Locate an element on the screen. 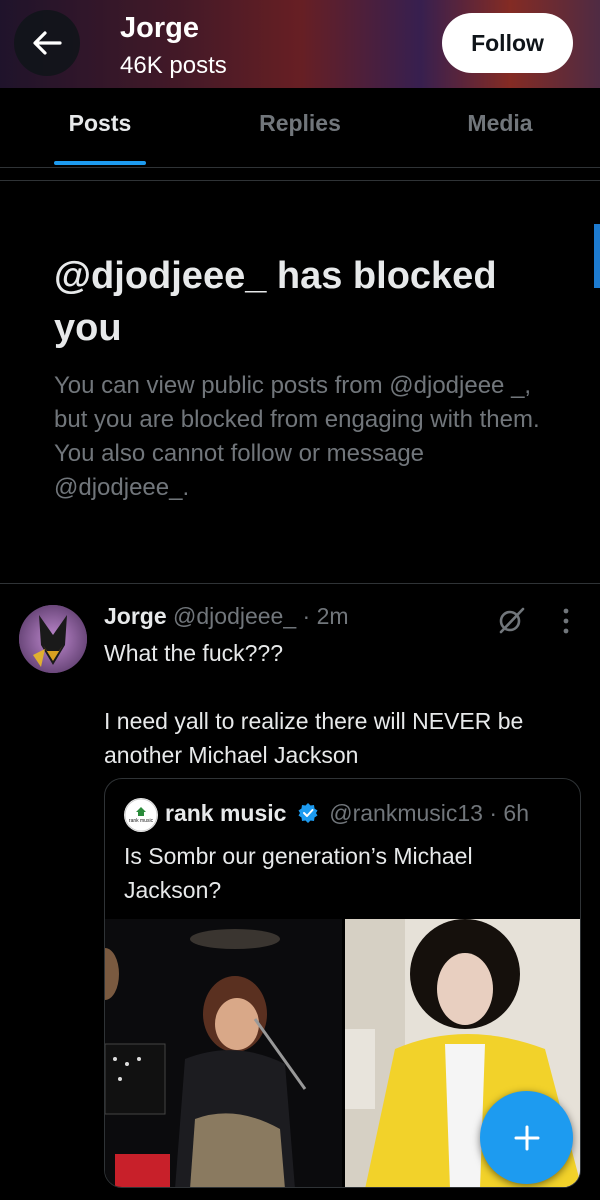 The width and height of the screenshot is (600, 1200). profile-tabs: Posts Replies Media is located at coordinates (300, 128).